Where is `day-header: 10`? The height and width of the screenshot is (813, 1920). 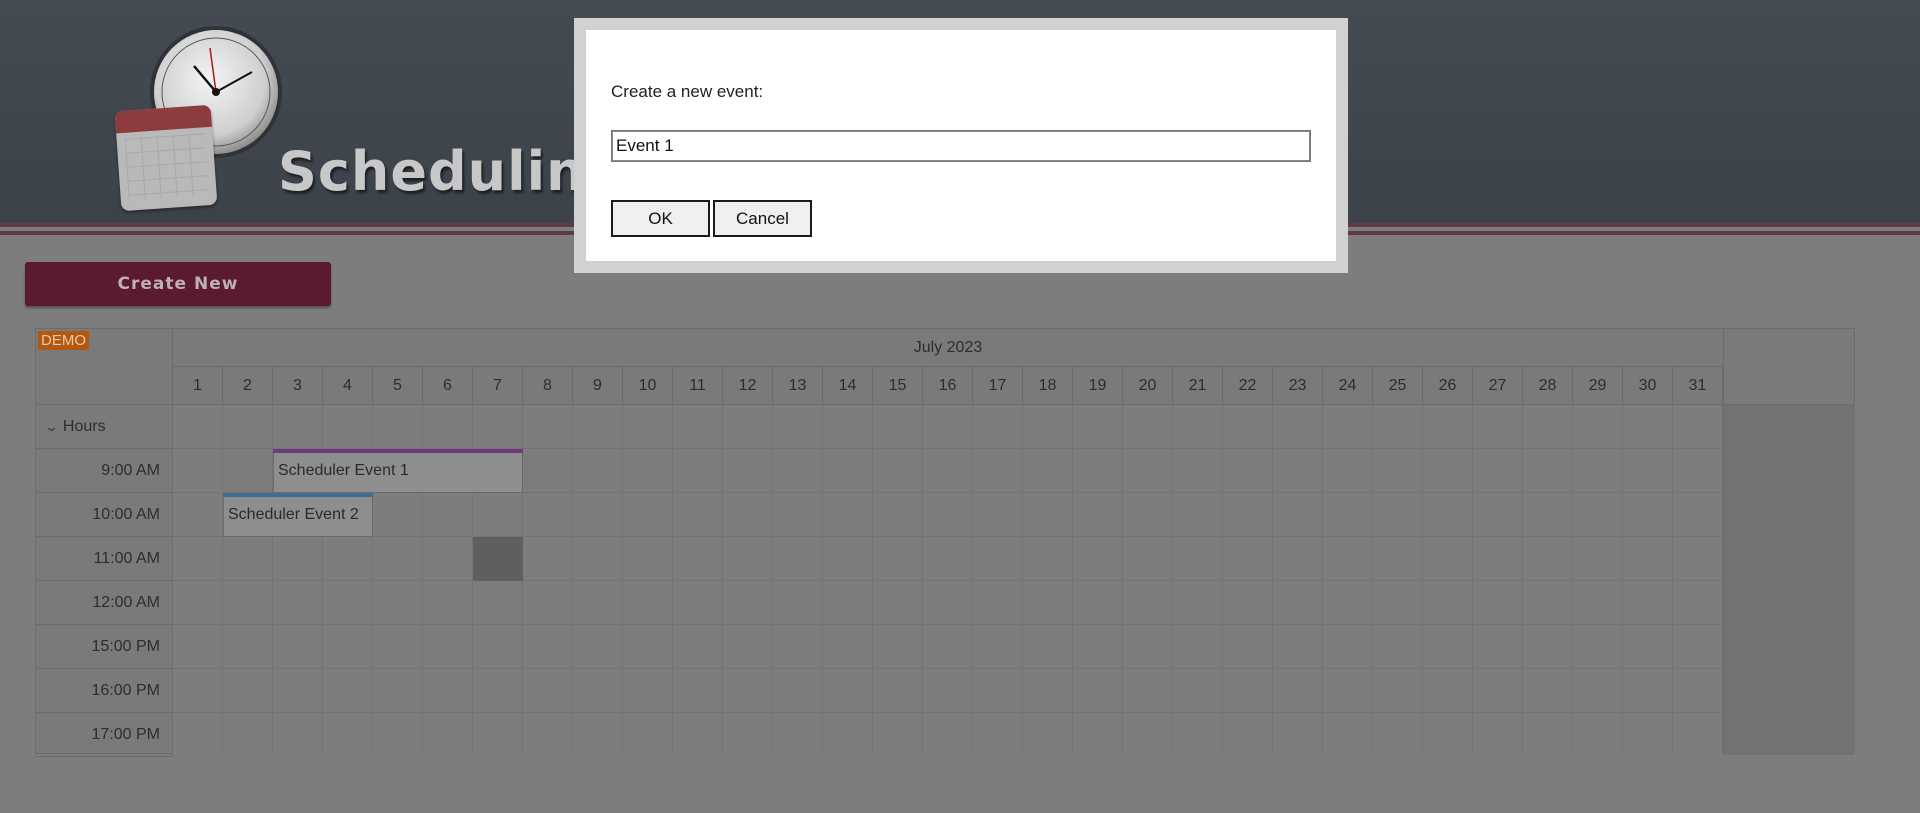
day-header: 10 is located at coordinates (648, 386).